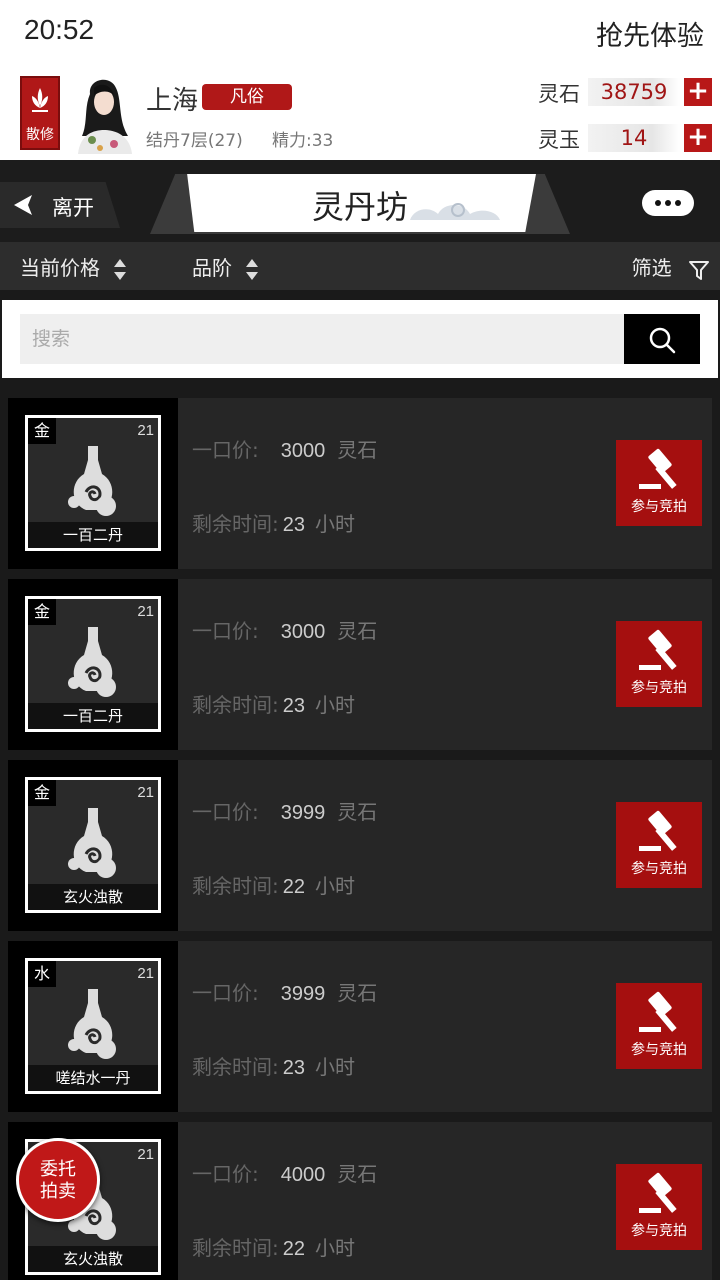  I want to click on item-name: 嗟结水一丹, so click(93, 1078).